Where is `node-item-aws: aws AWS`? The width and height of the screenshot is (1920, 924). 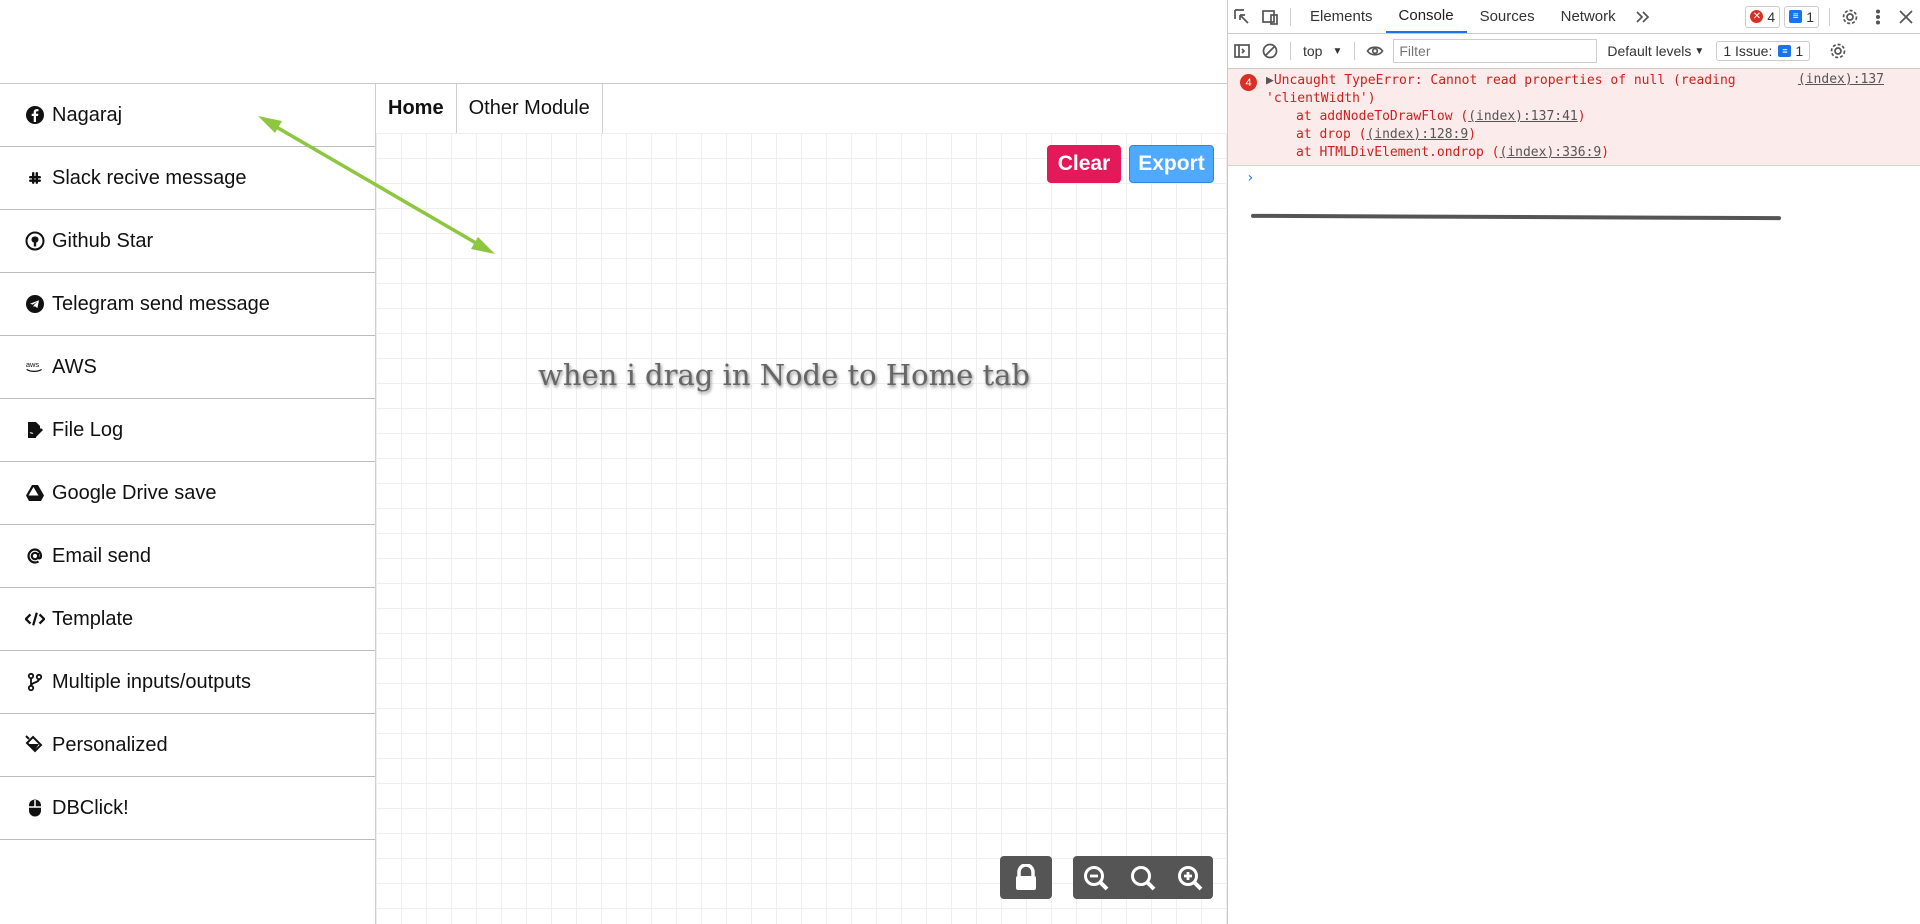
node-item-aws: aws AWS is located at coordinates (187, 367).